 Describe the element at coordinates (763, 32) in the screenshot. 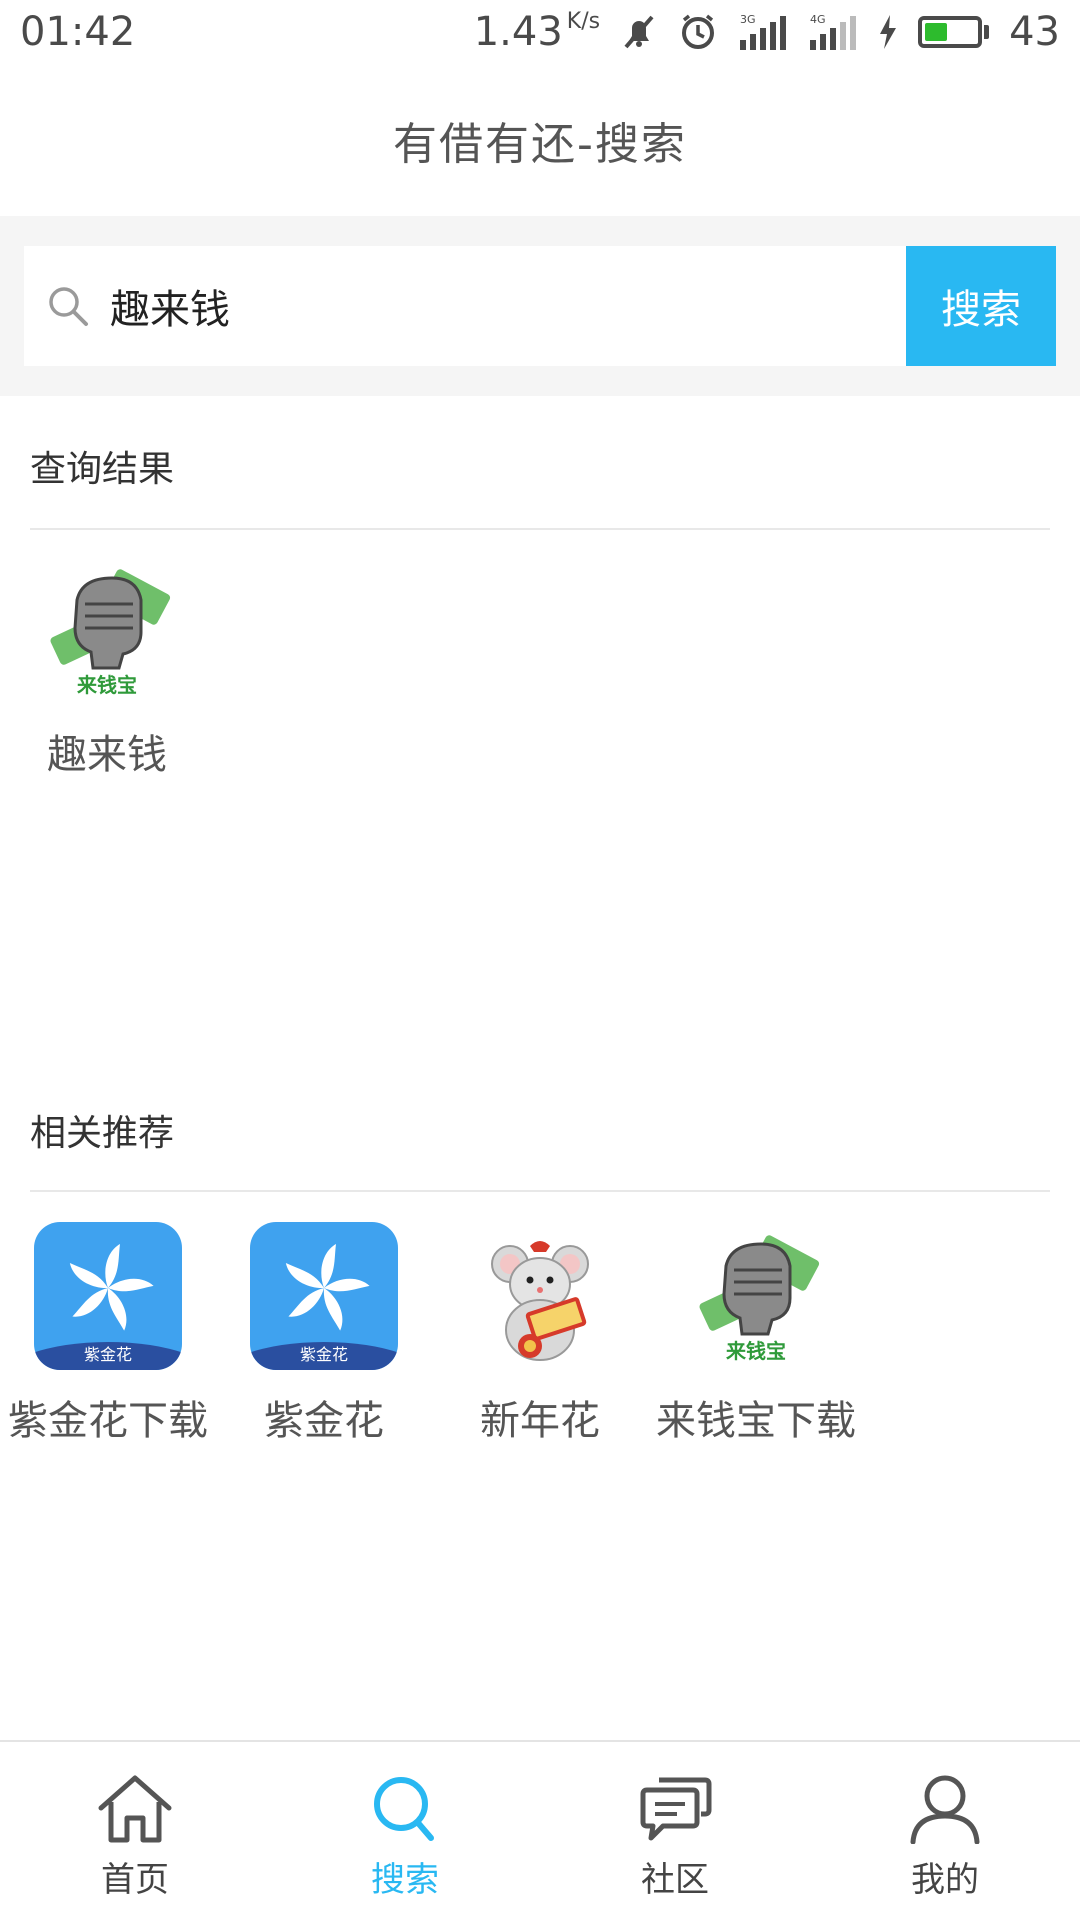

I see `signal-3g-icon: 3G` at that location.